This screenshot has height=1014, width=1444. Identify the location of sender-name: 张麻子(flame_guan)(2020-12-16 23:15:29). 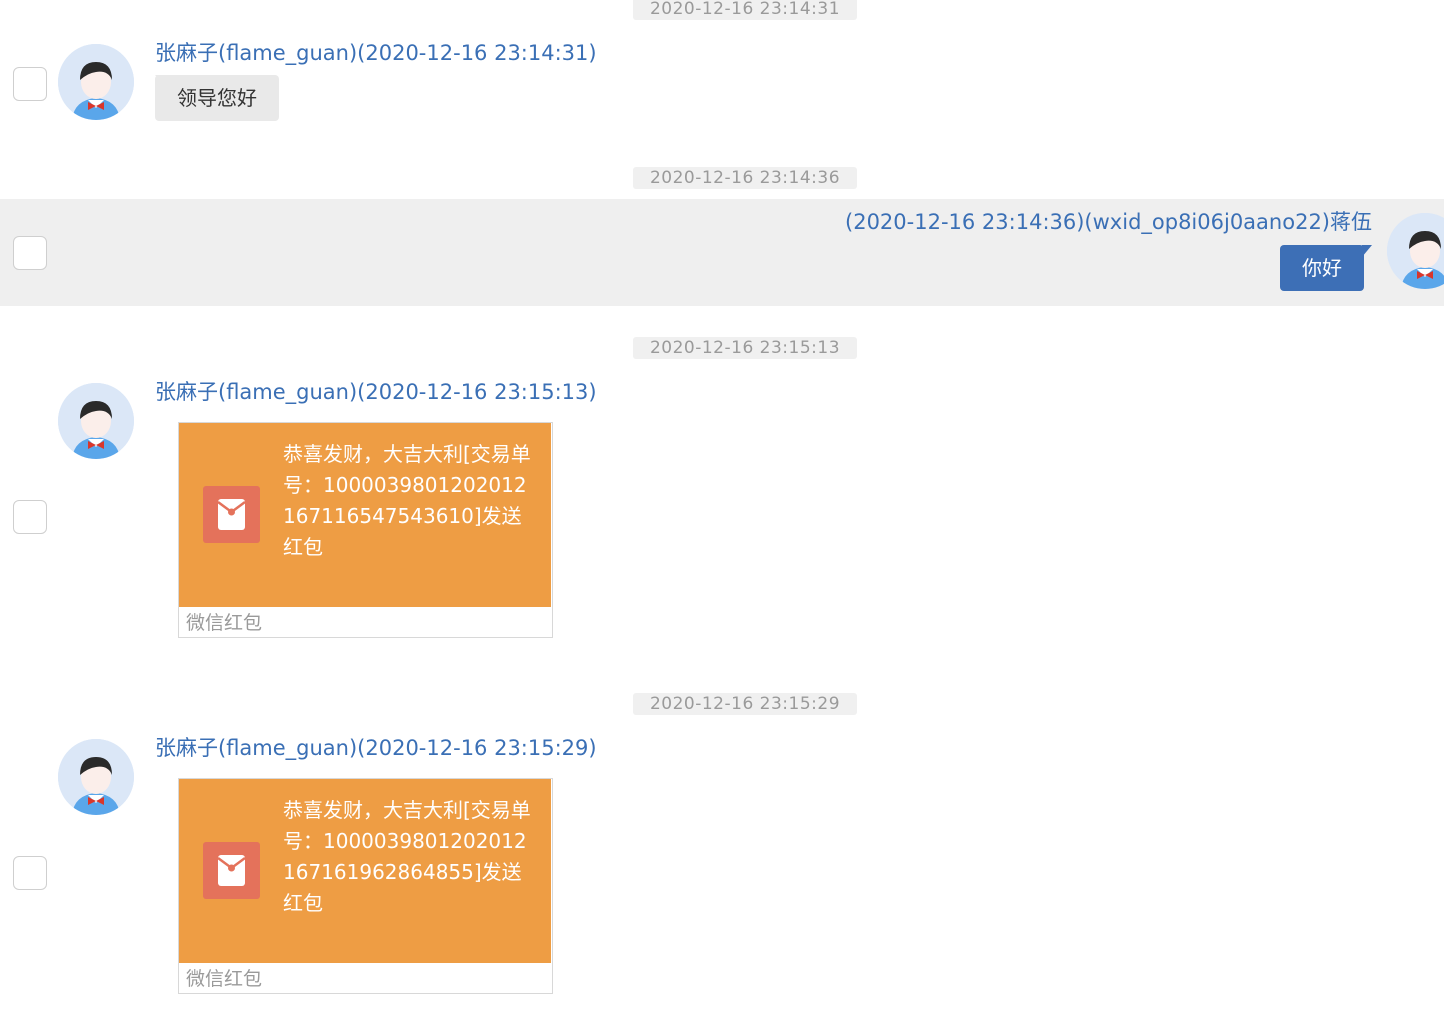
(376, 748).